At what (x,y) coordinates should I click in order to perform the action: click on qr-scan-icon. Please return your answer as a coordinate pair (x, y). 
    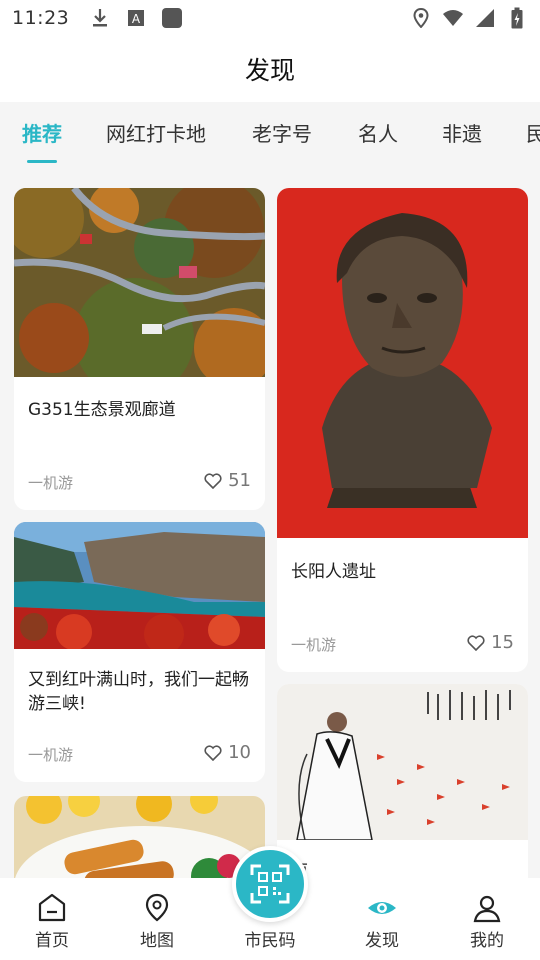
    Looking at the image, I should click on (270, 884).